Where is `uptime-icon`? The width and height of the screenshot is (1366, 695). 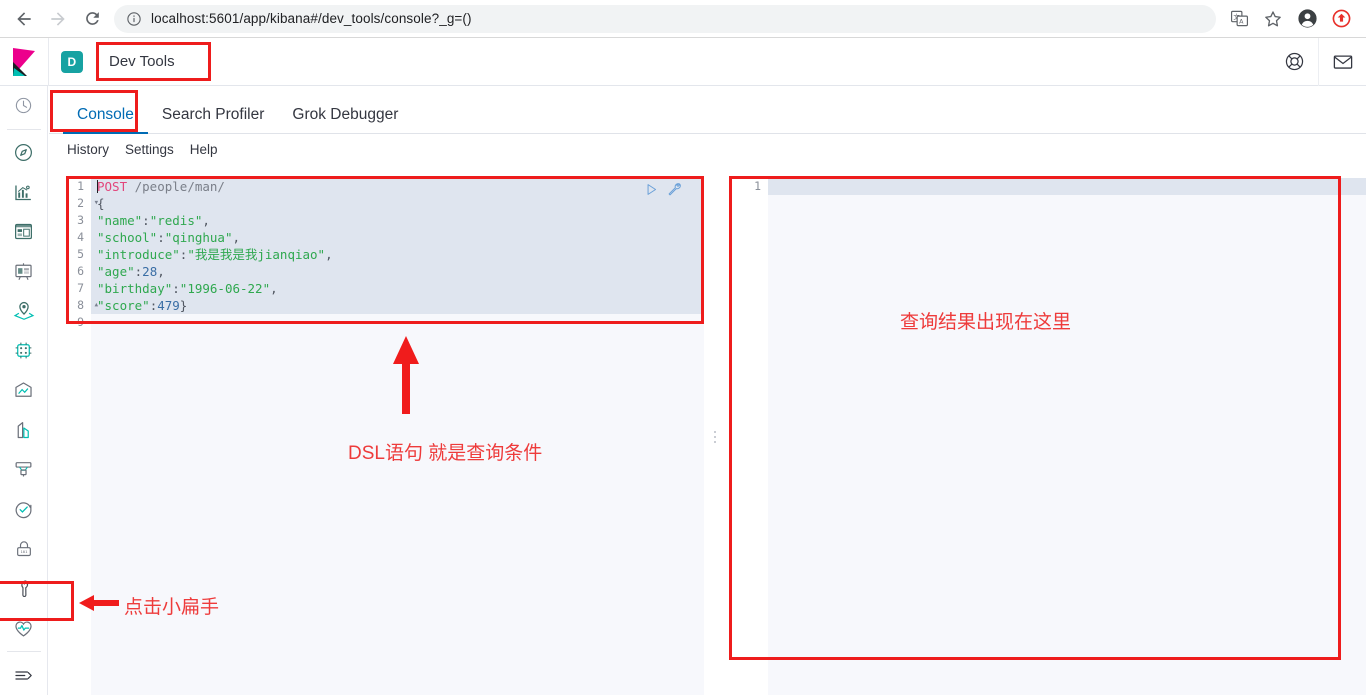
uptime-icon is located at coordinates (23, 510).